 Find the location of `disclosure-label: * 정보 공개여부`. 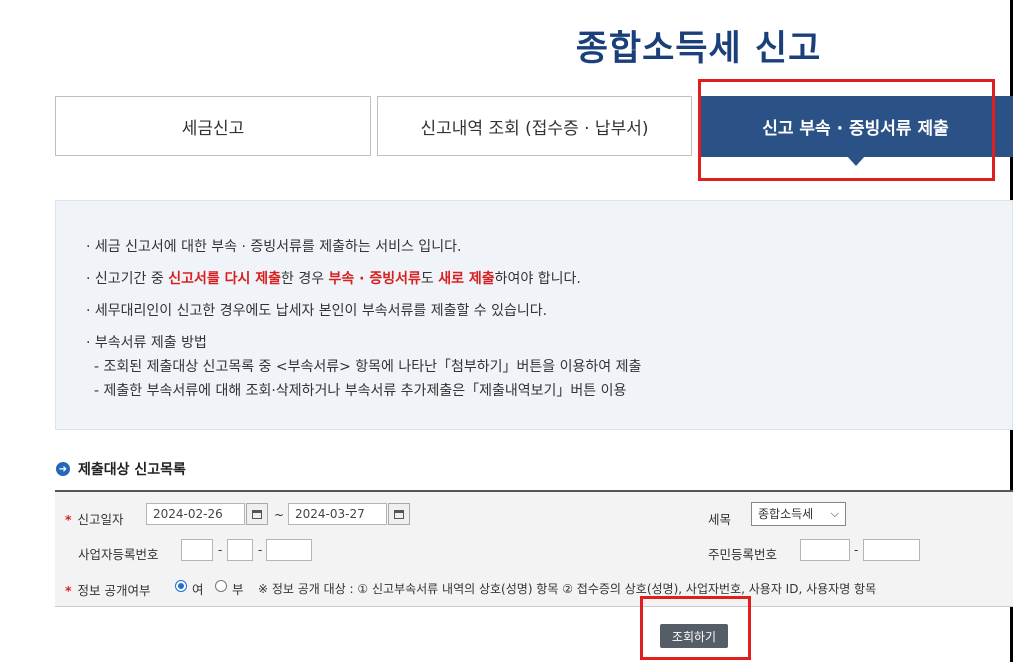

disclosure-label: * 정보 공개여부 is located at coordinates (108, 590).